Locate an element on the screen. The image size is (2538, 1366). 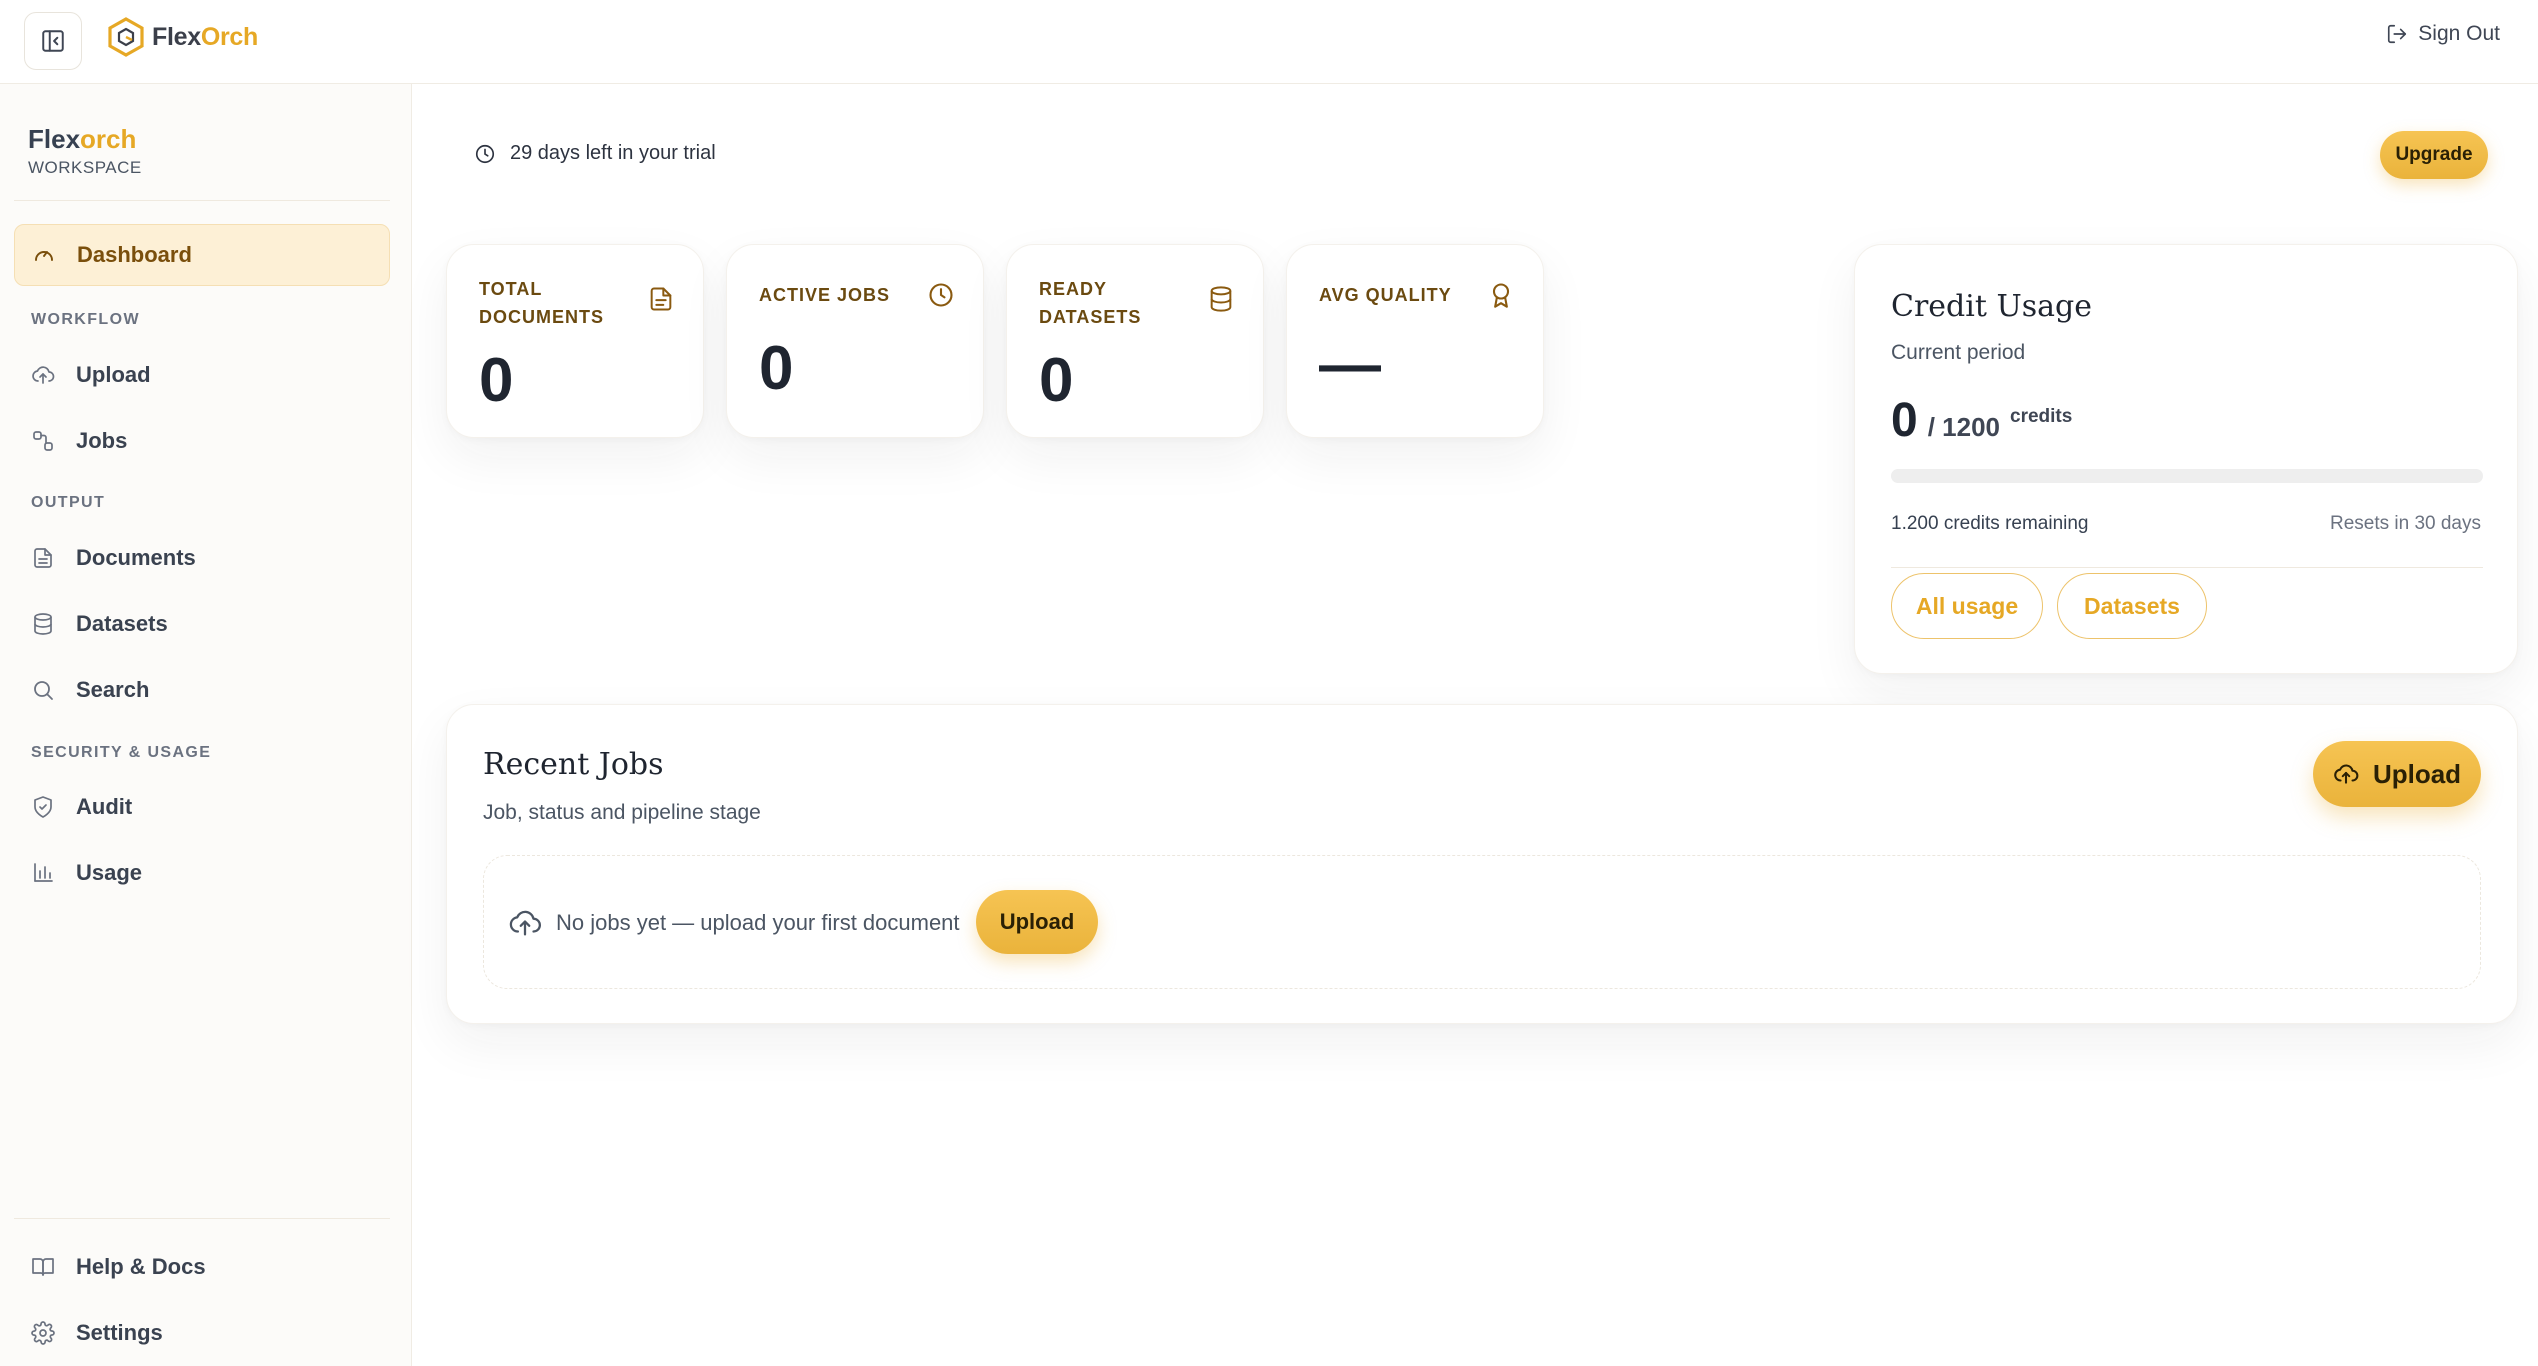
datasets-button: Datasets is located at coordinates (2132, 606).